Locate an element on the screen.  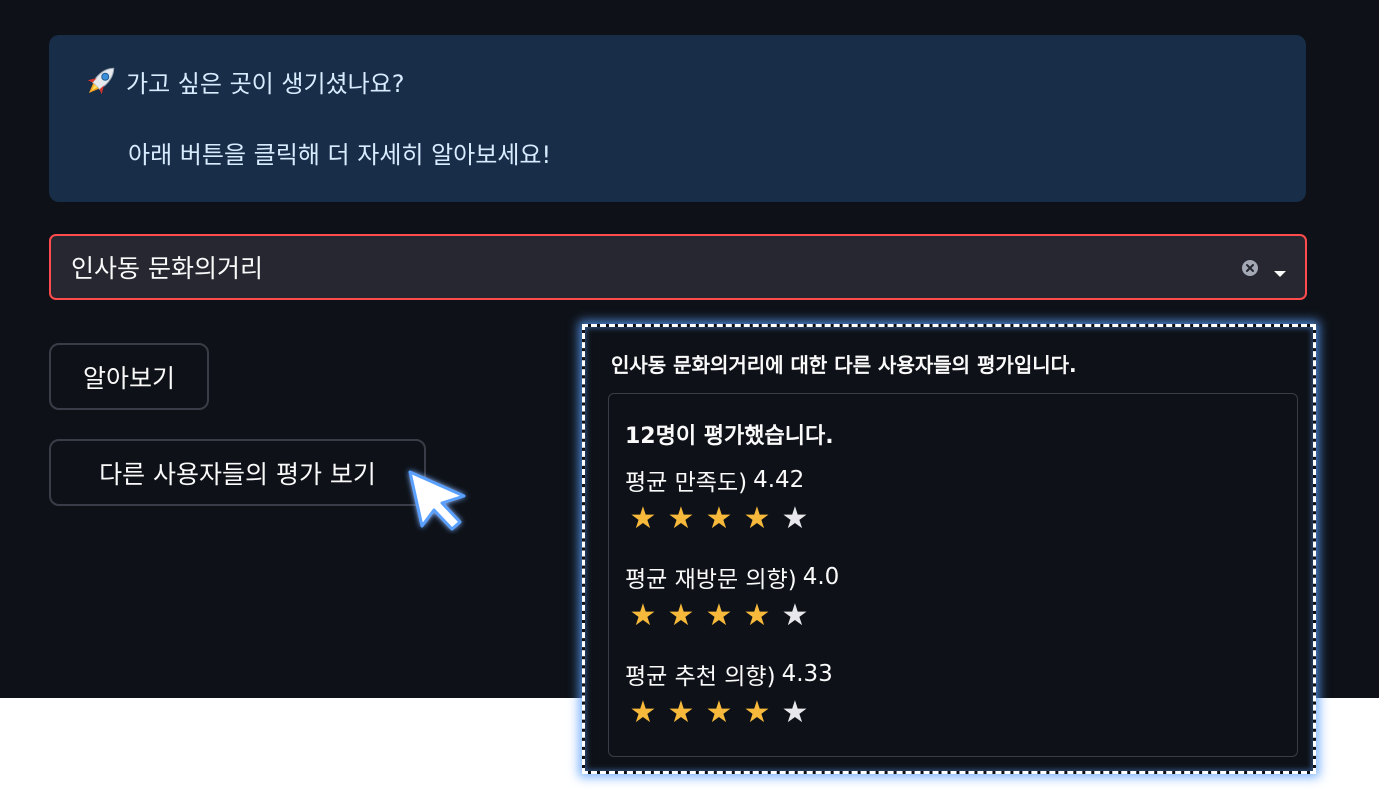
place-select: 인사동 문화의거리 is located at coordinates (678, 267).